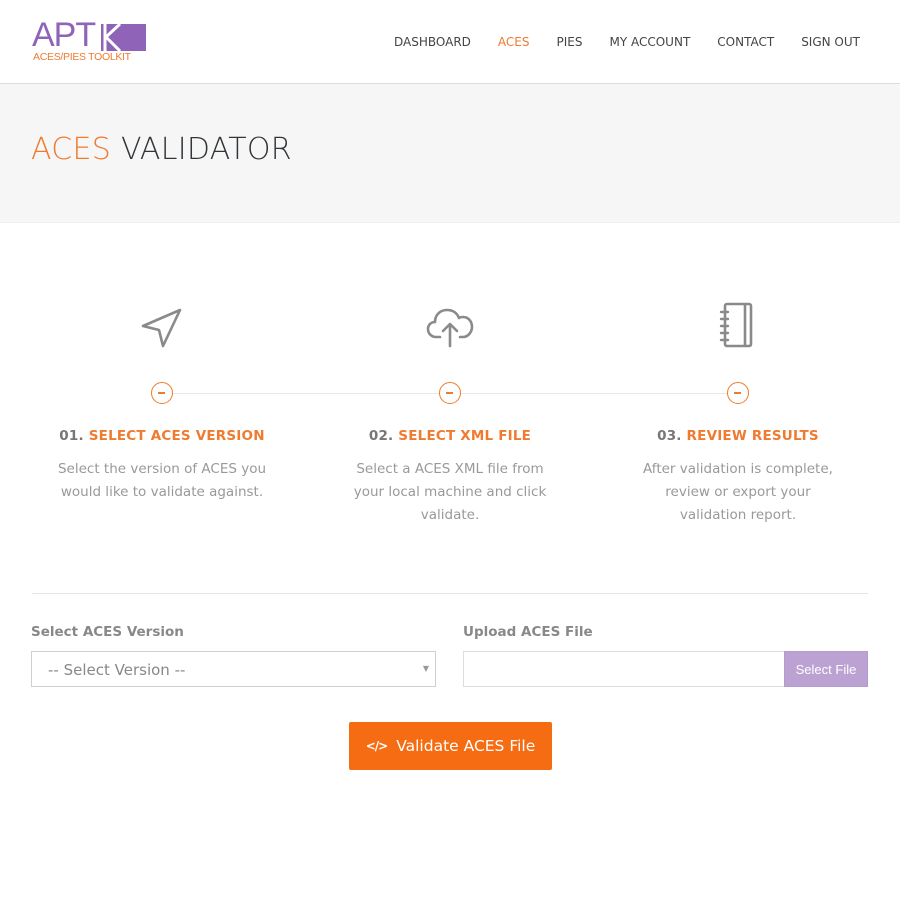  I want to click on step-title: 02. SELECT XML FILE, so click(450, 436).